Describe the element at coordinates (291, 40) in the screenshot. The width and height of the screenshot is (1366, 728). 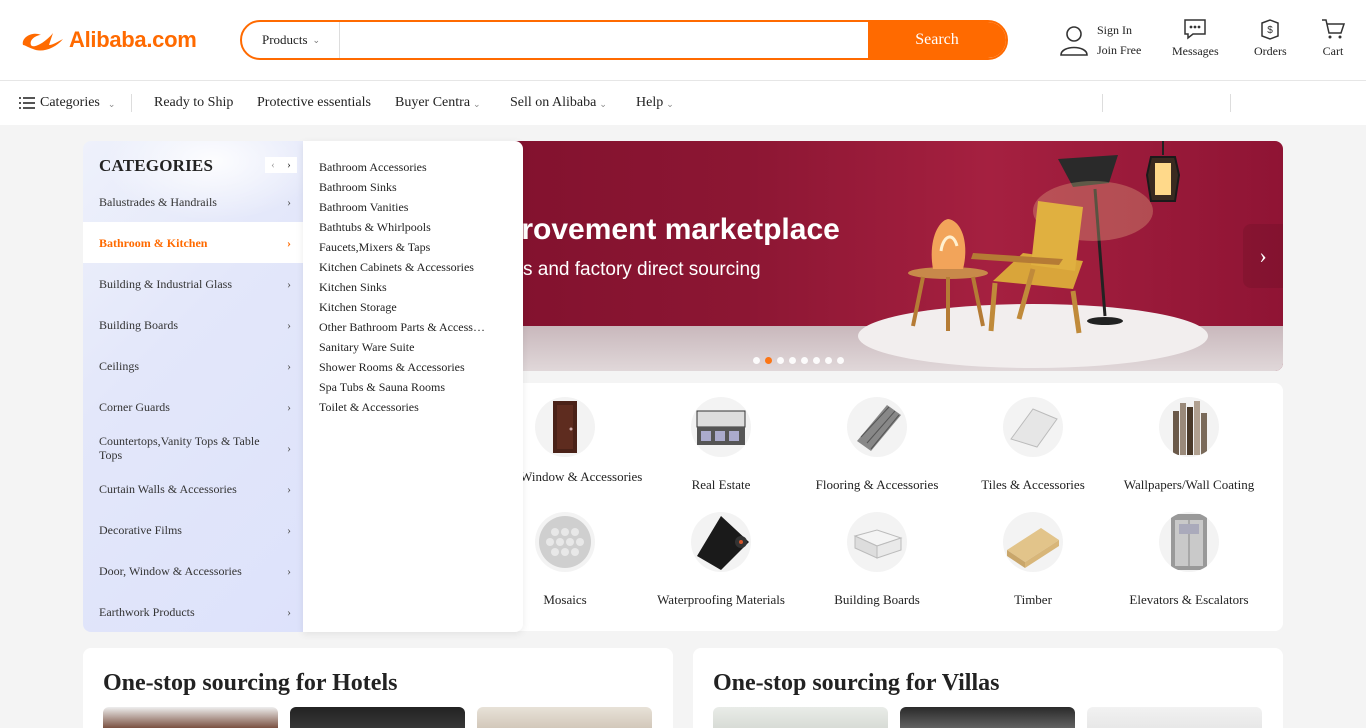
I see `search-type-dropdown: Products ⌄` at that location.